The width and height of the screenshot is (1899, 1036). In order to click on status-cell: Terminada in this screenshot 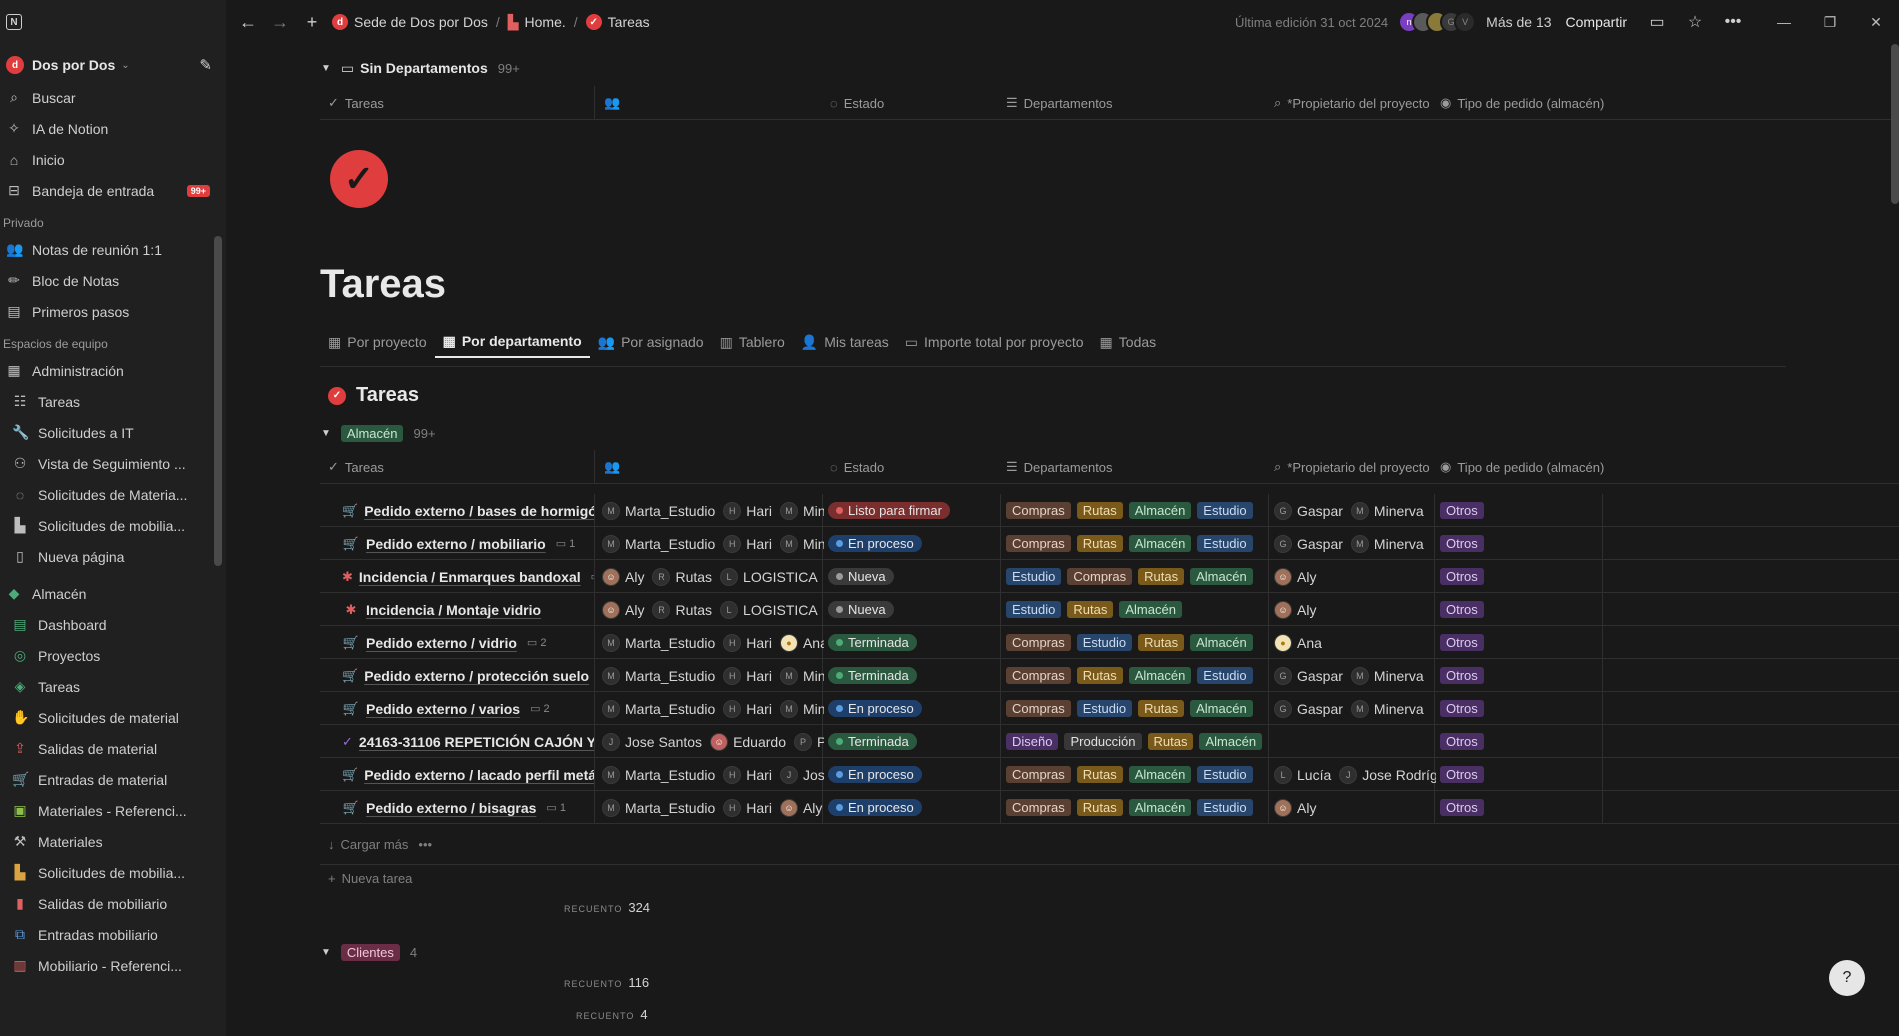, I will do `click(913, 741)`.